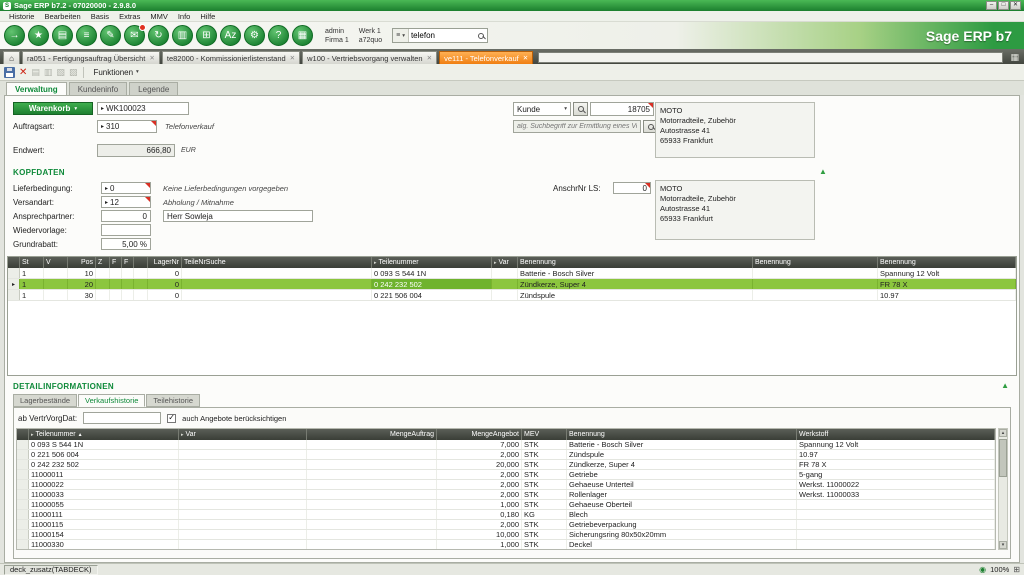  What do you see at coordinates (127, 126) in the screenshot?
I see `auftragsart-field: ▸ 310` at bounding box center [127, 126].